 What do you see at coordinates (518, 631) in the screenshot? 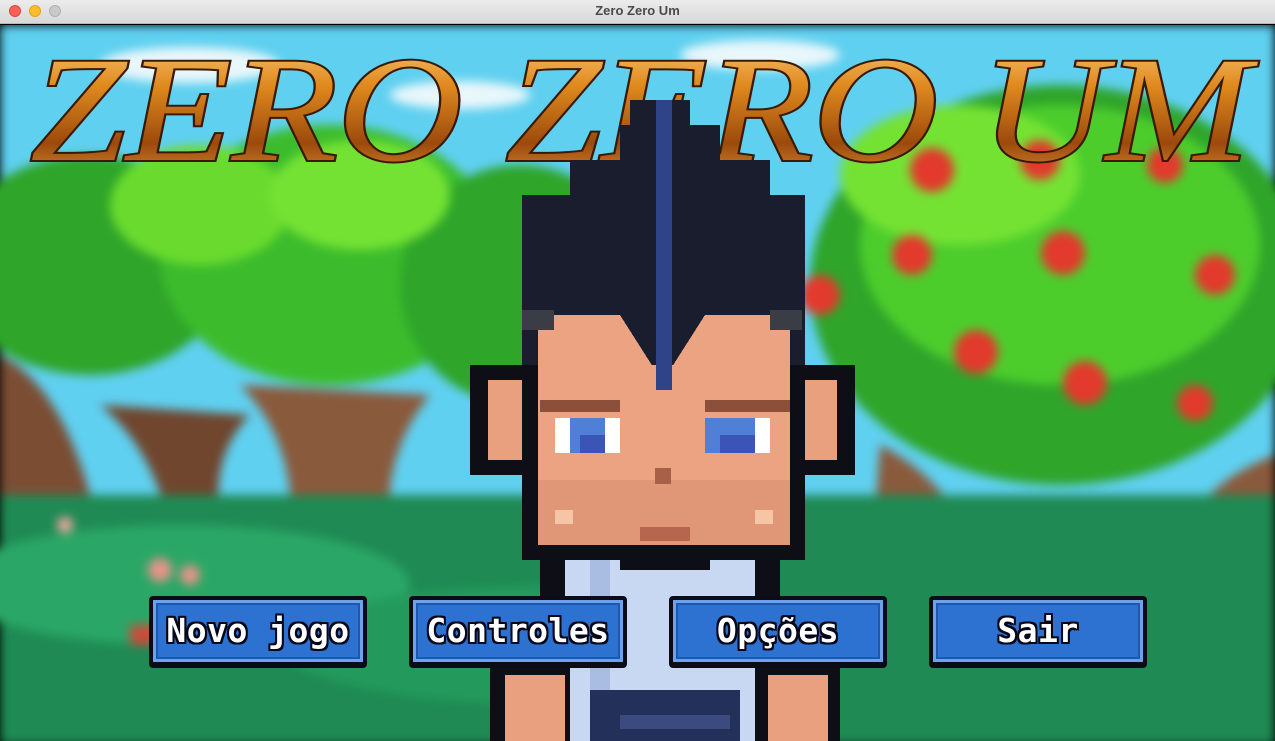
I see `controls-button: Controles` at bounding box center [518, 631].